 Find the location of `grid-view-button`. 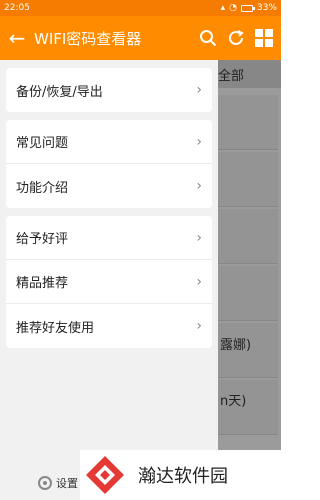

grid-view-button is located at coordinates (264, 38).